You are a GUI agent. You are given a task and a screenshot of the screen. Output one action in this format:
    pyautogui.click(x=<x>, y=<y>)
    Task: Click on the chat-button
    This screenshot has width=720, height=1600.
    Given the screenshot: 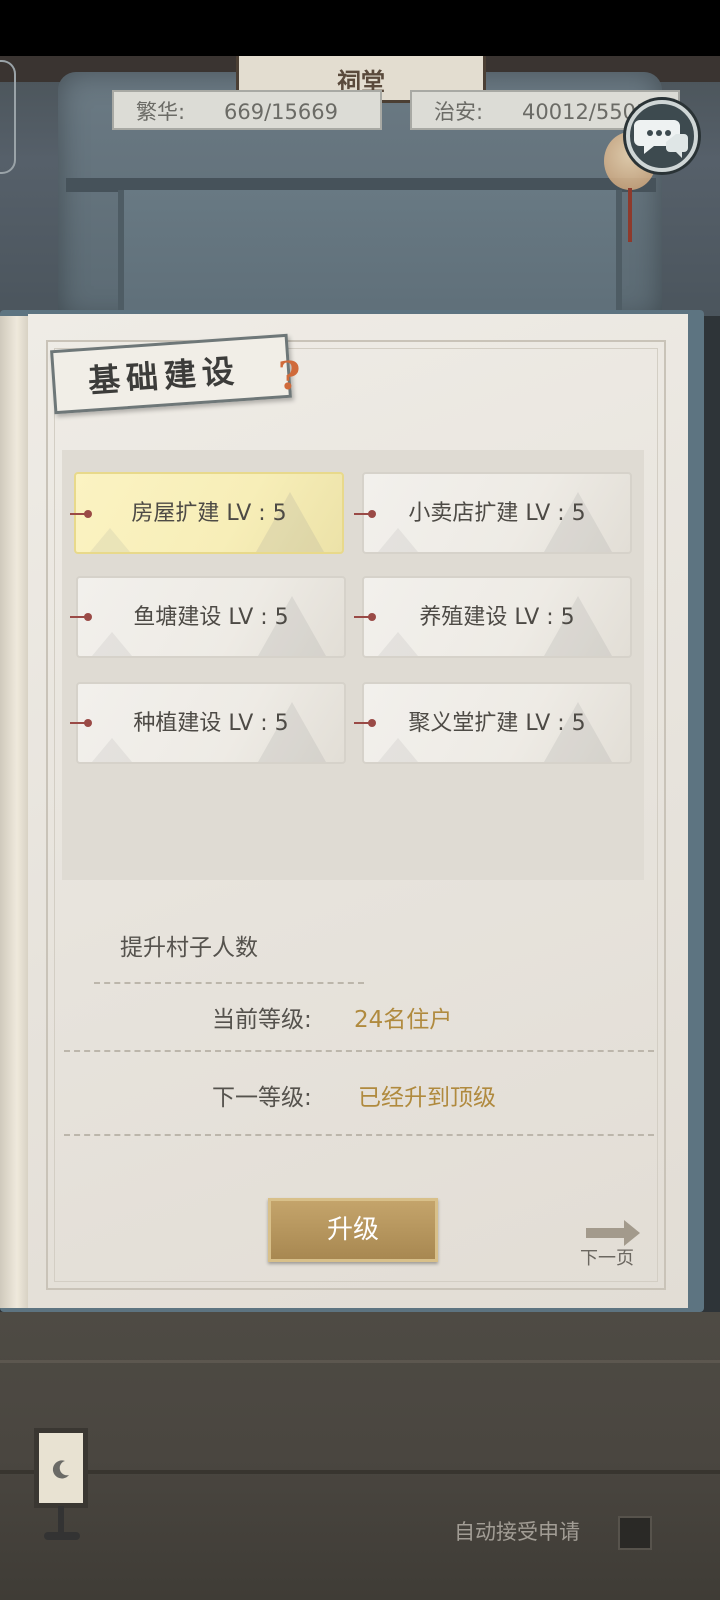 What is the action you would take?
    pyautogui.click(x=662, y=136)
    